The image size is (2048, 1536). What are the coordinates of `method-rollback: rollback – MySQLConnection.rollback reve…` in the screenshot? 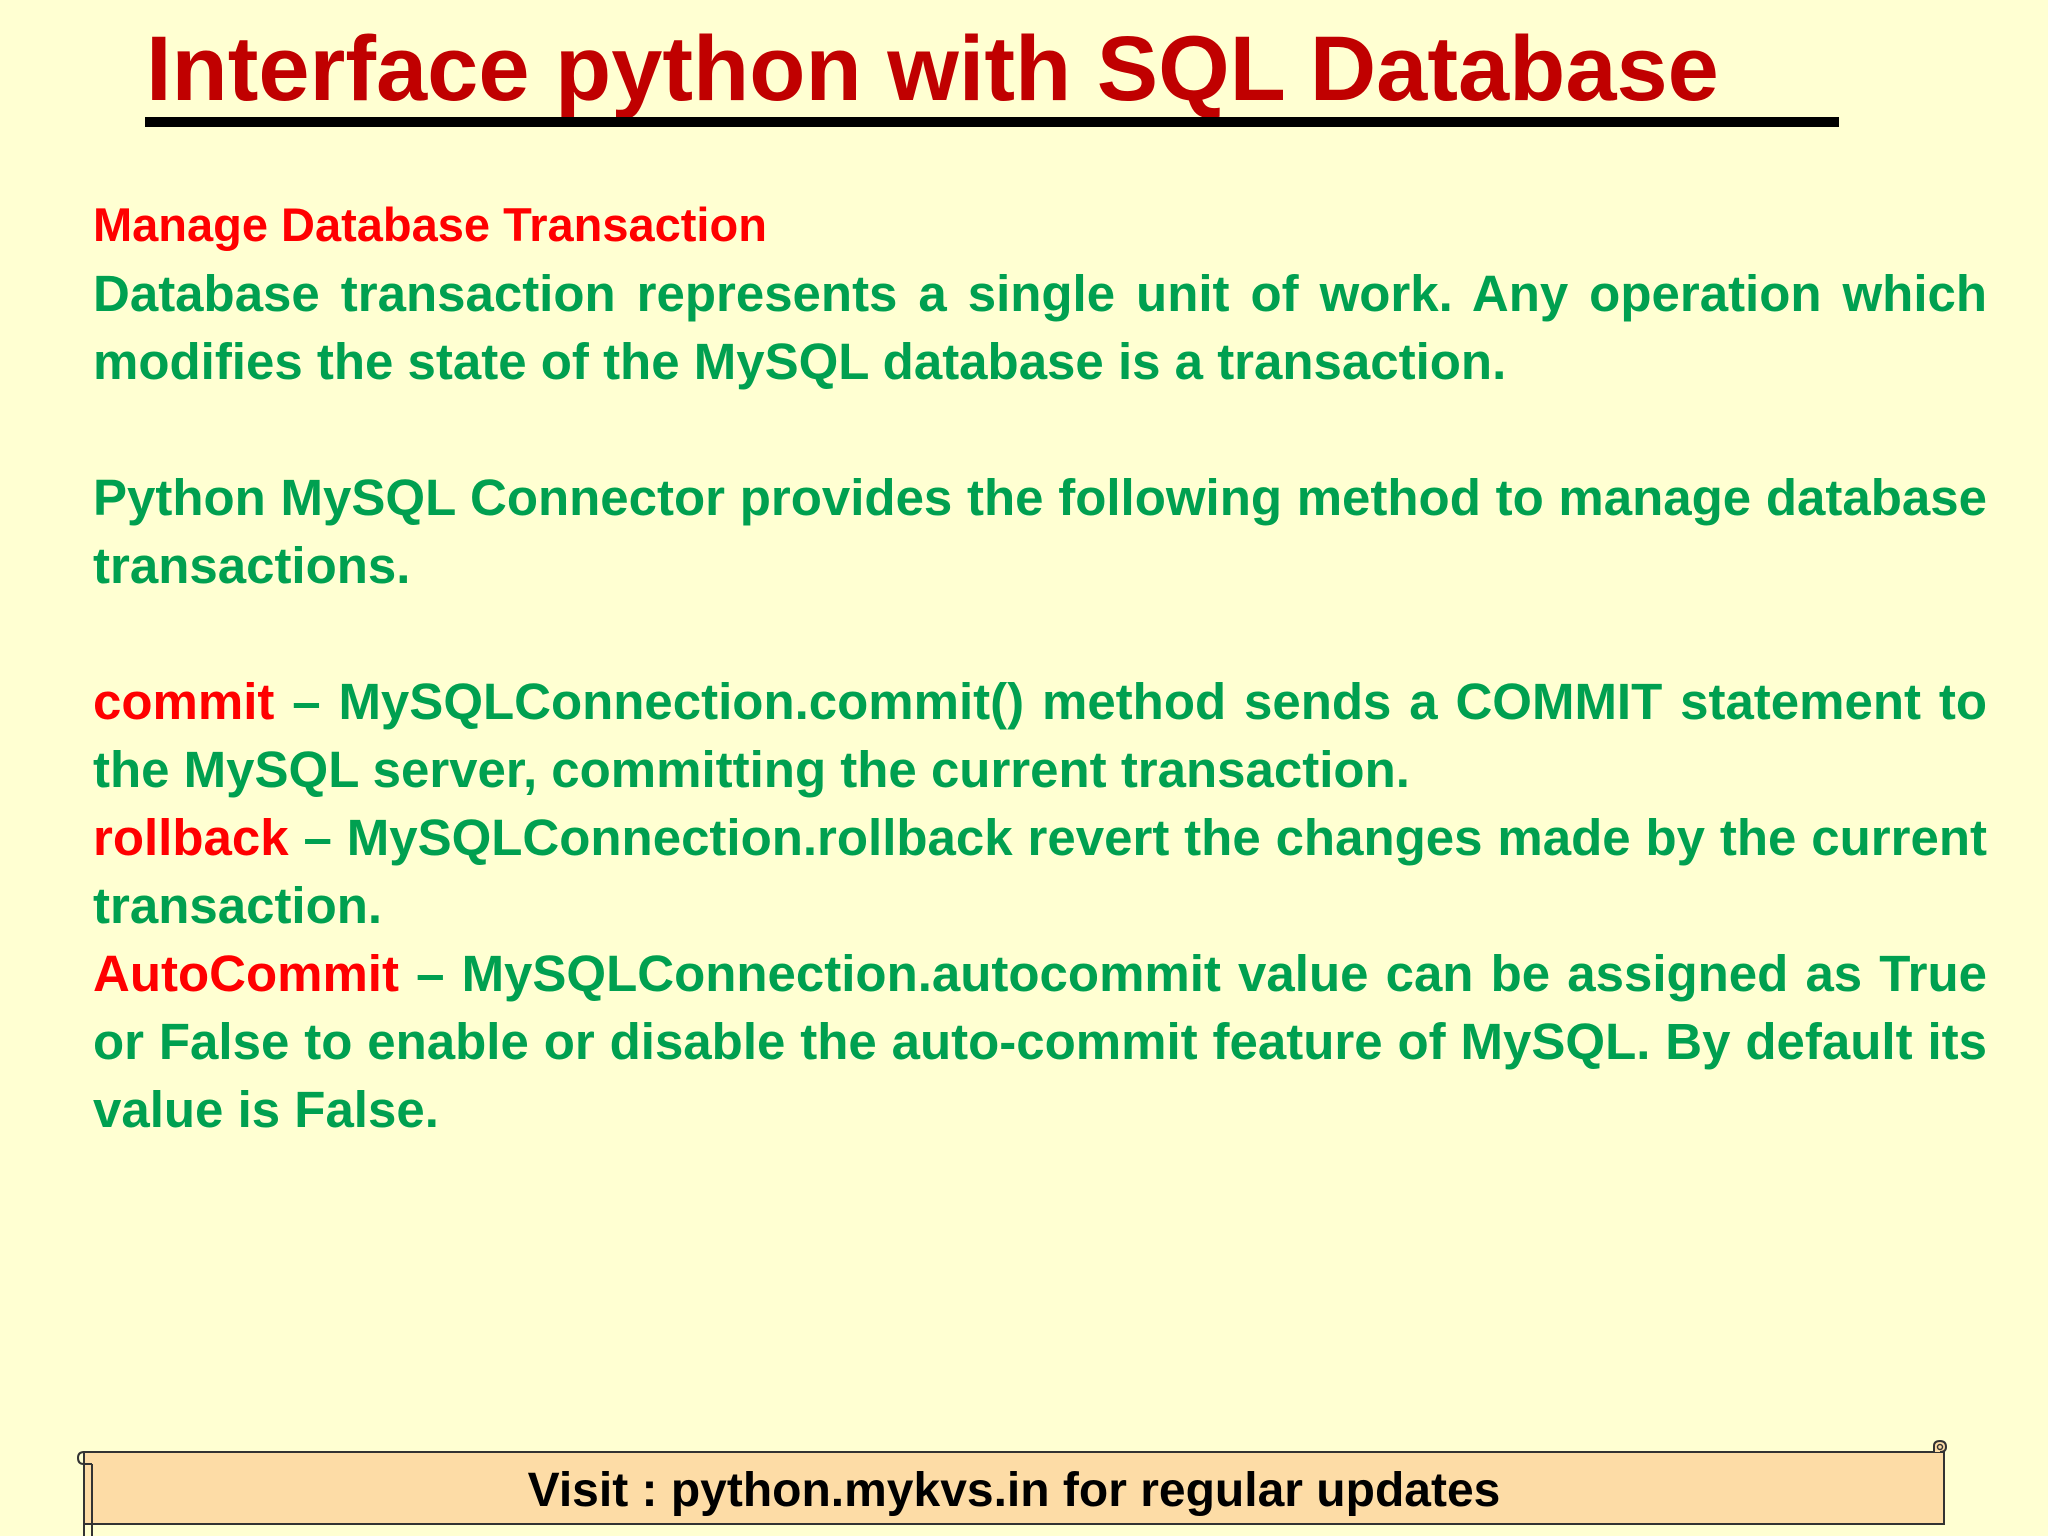 It's located at (1040, 872).